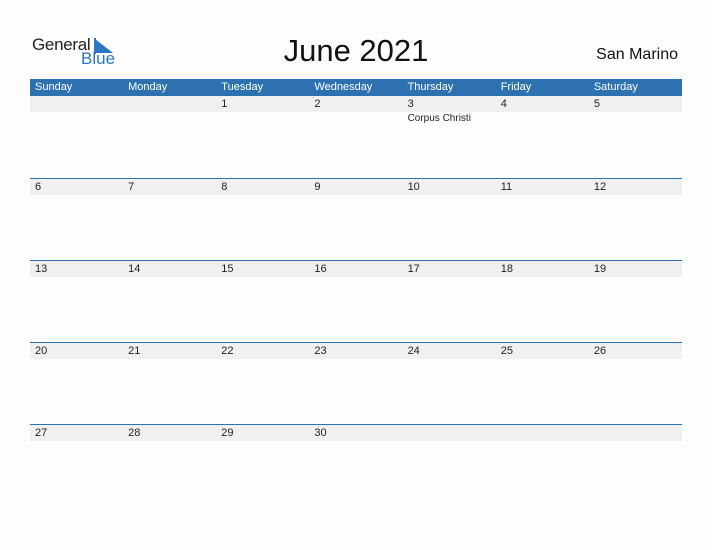  What do you see at coordinates (38, 187) in the screenshot?
I see `day-number: 6` at bounding box center [38, 187].